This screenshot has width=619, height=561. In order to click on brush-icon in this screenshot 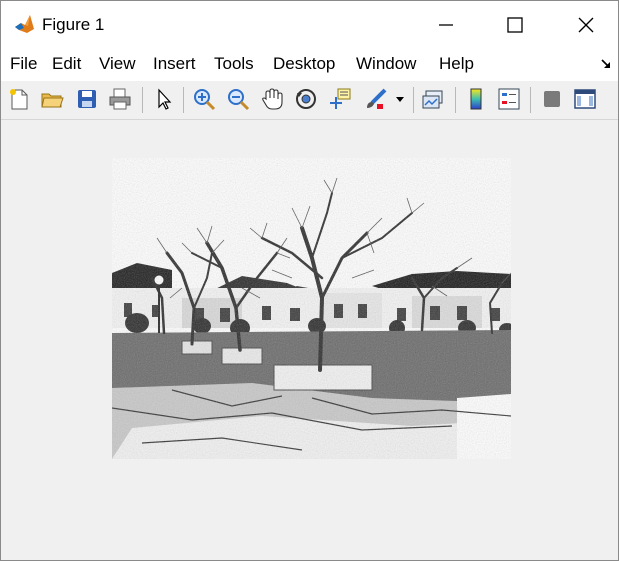, I will do `click(377, 98)`.